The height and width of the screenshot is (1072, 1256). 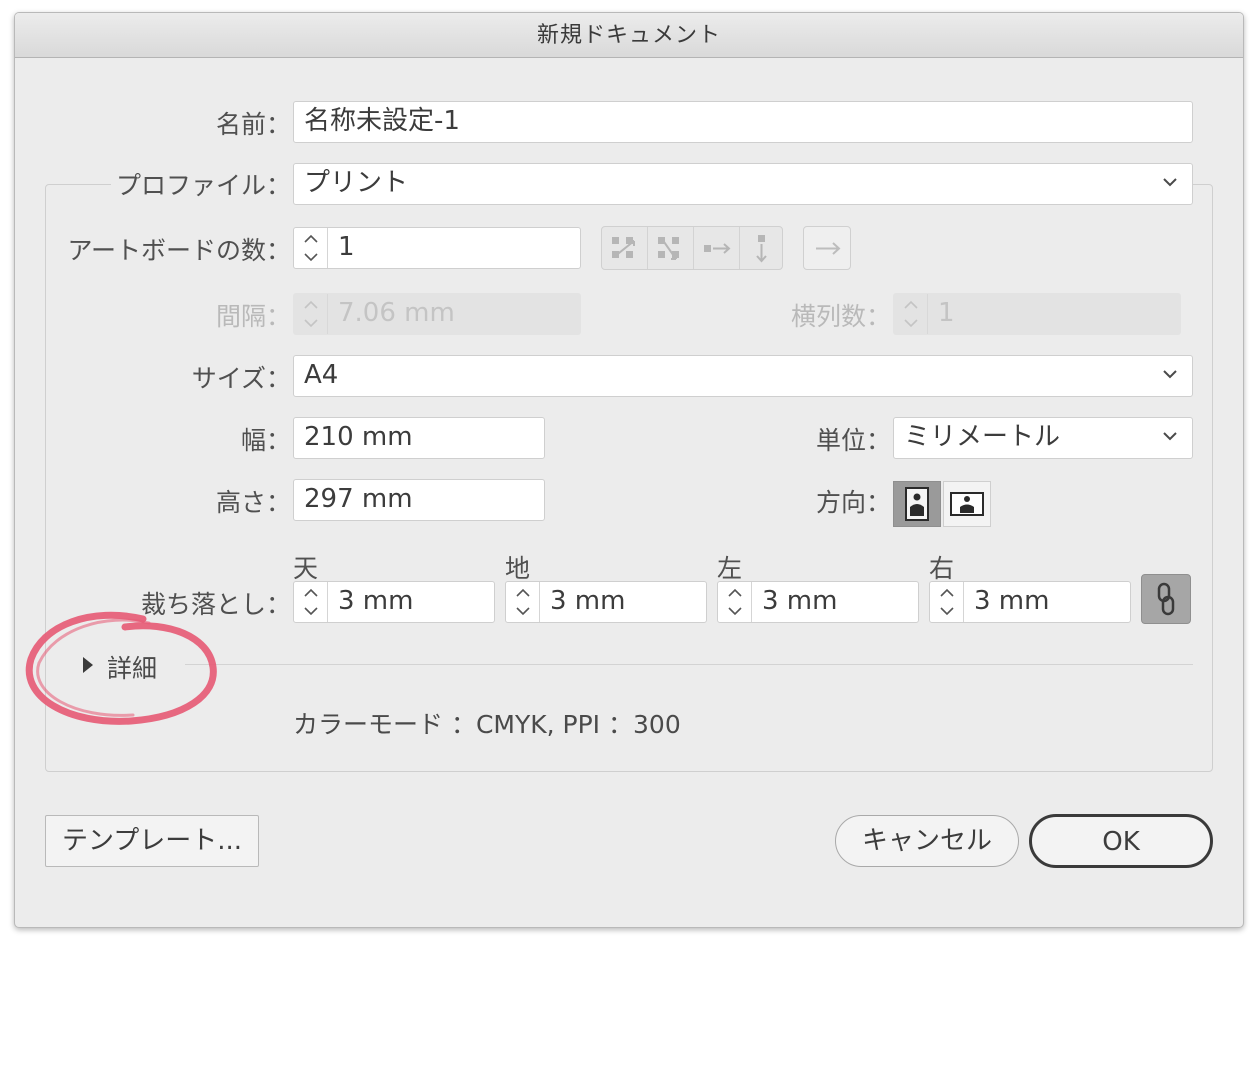 I want to click on artboards-count-input: 1, so click(x=437, y=248).